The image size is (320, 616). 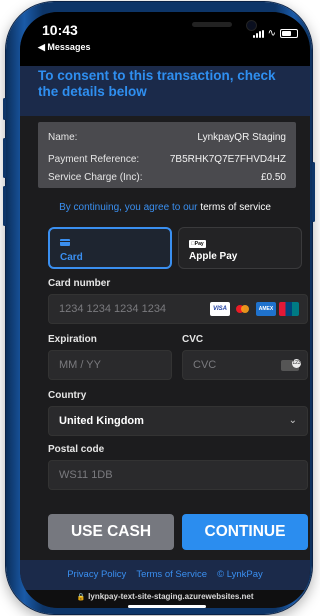 I want to click on lock-icon: 🔒, so click(x=81, y=597).